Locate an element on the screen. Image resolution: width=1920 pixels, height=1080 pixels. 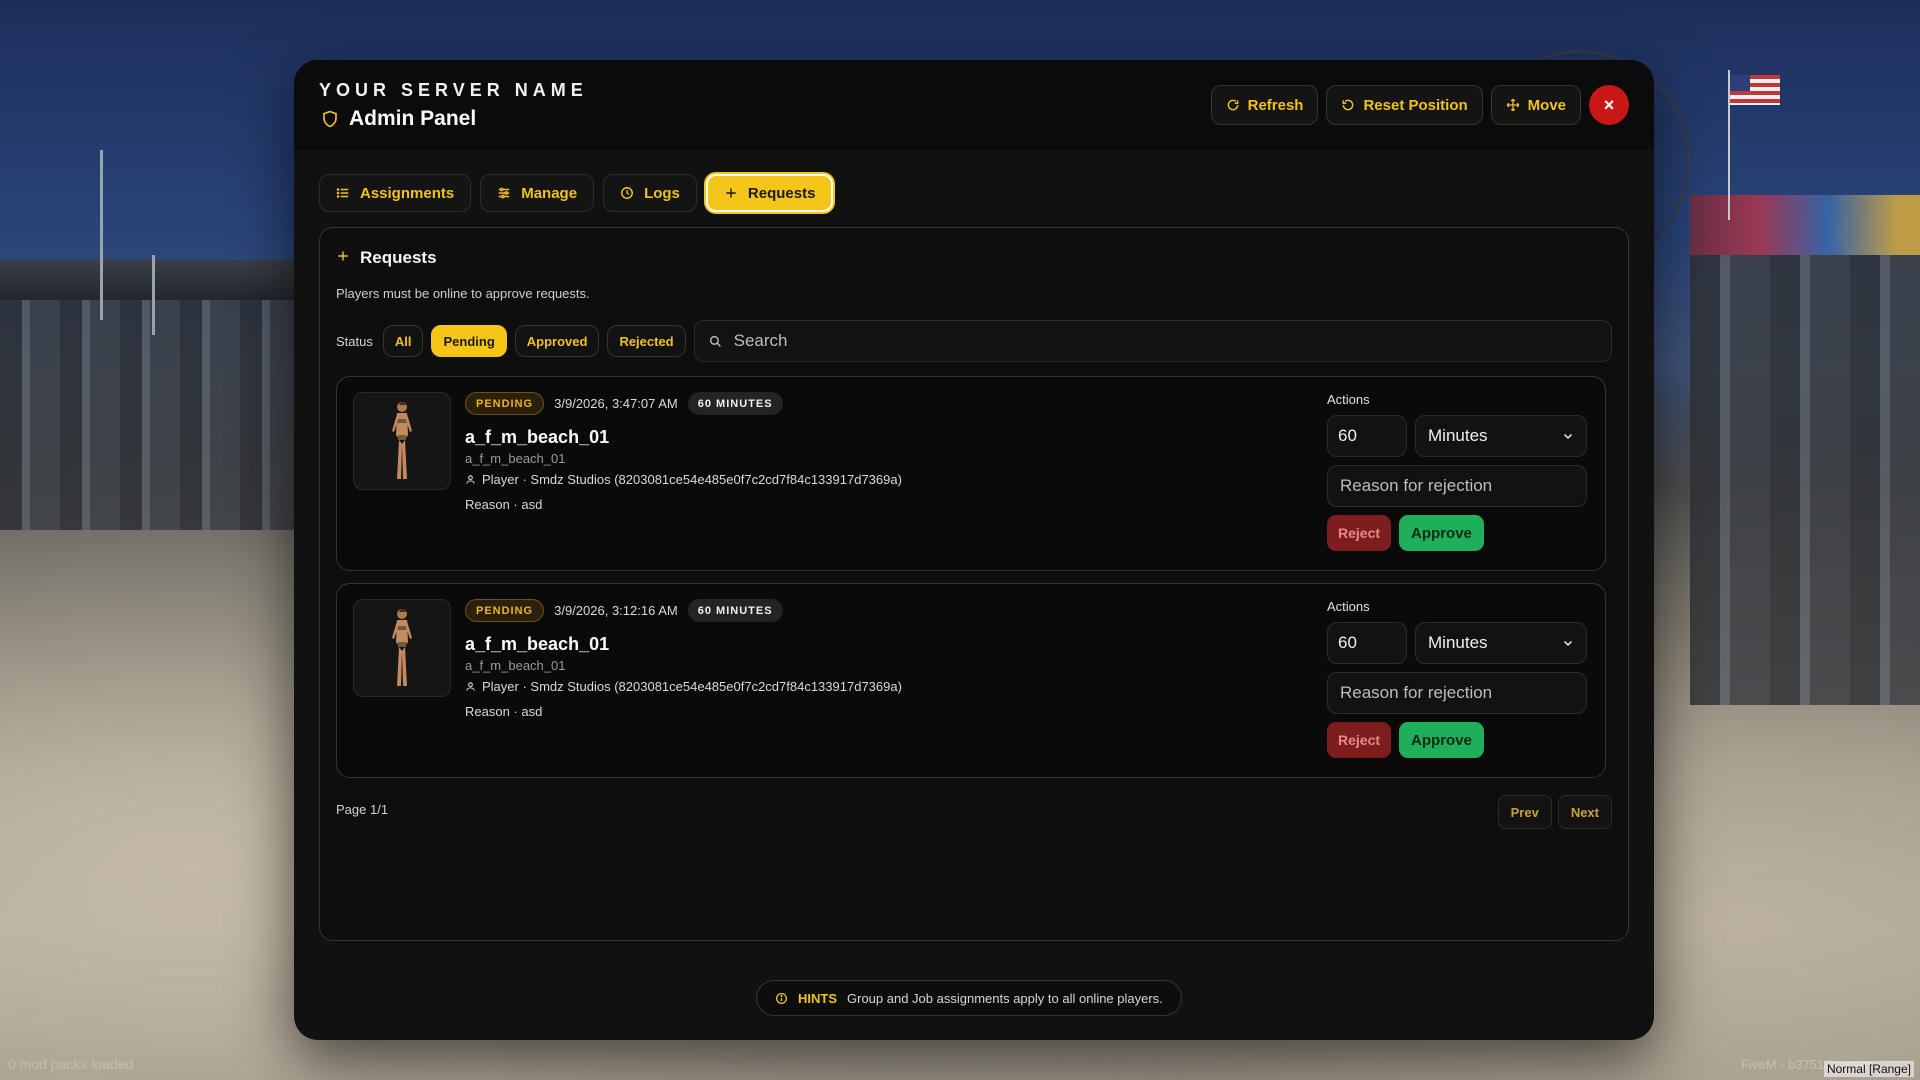
request-meta: PENDING 3/9/2026, 3:12:16 AM 60 MINUTES is located at coordinates (624, 610).